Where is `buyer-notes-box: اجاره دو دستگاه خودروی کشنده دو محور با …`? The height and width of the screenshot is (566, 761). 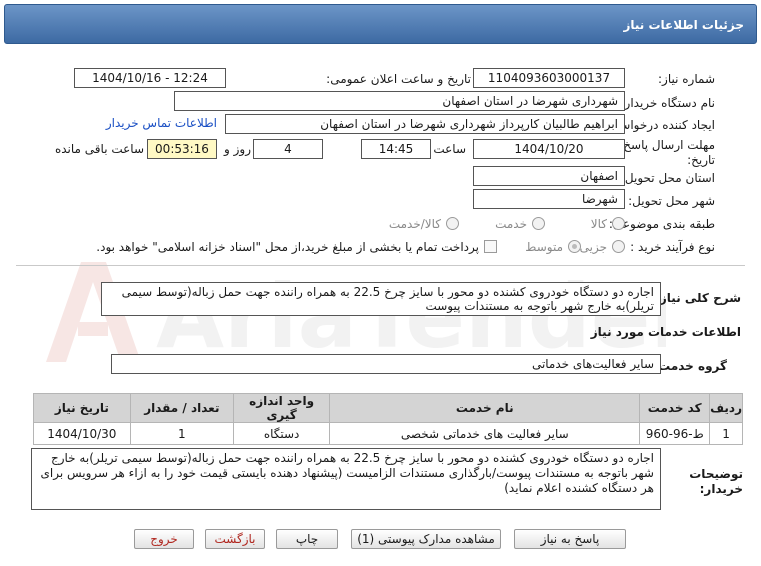 buyer-notes-box: اجاره دو دستگاه خودروی کشنده دو محور با … is located at coordinates (346, 479).